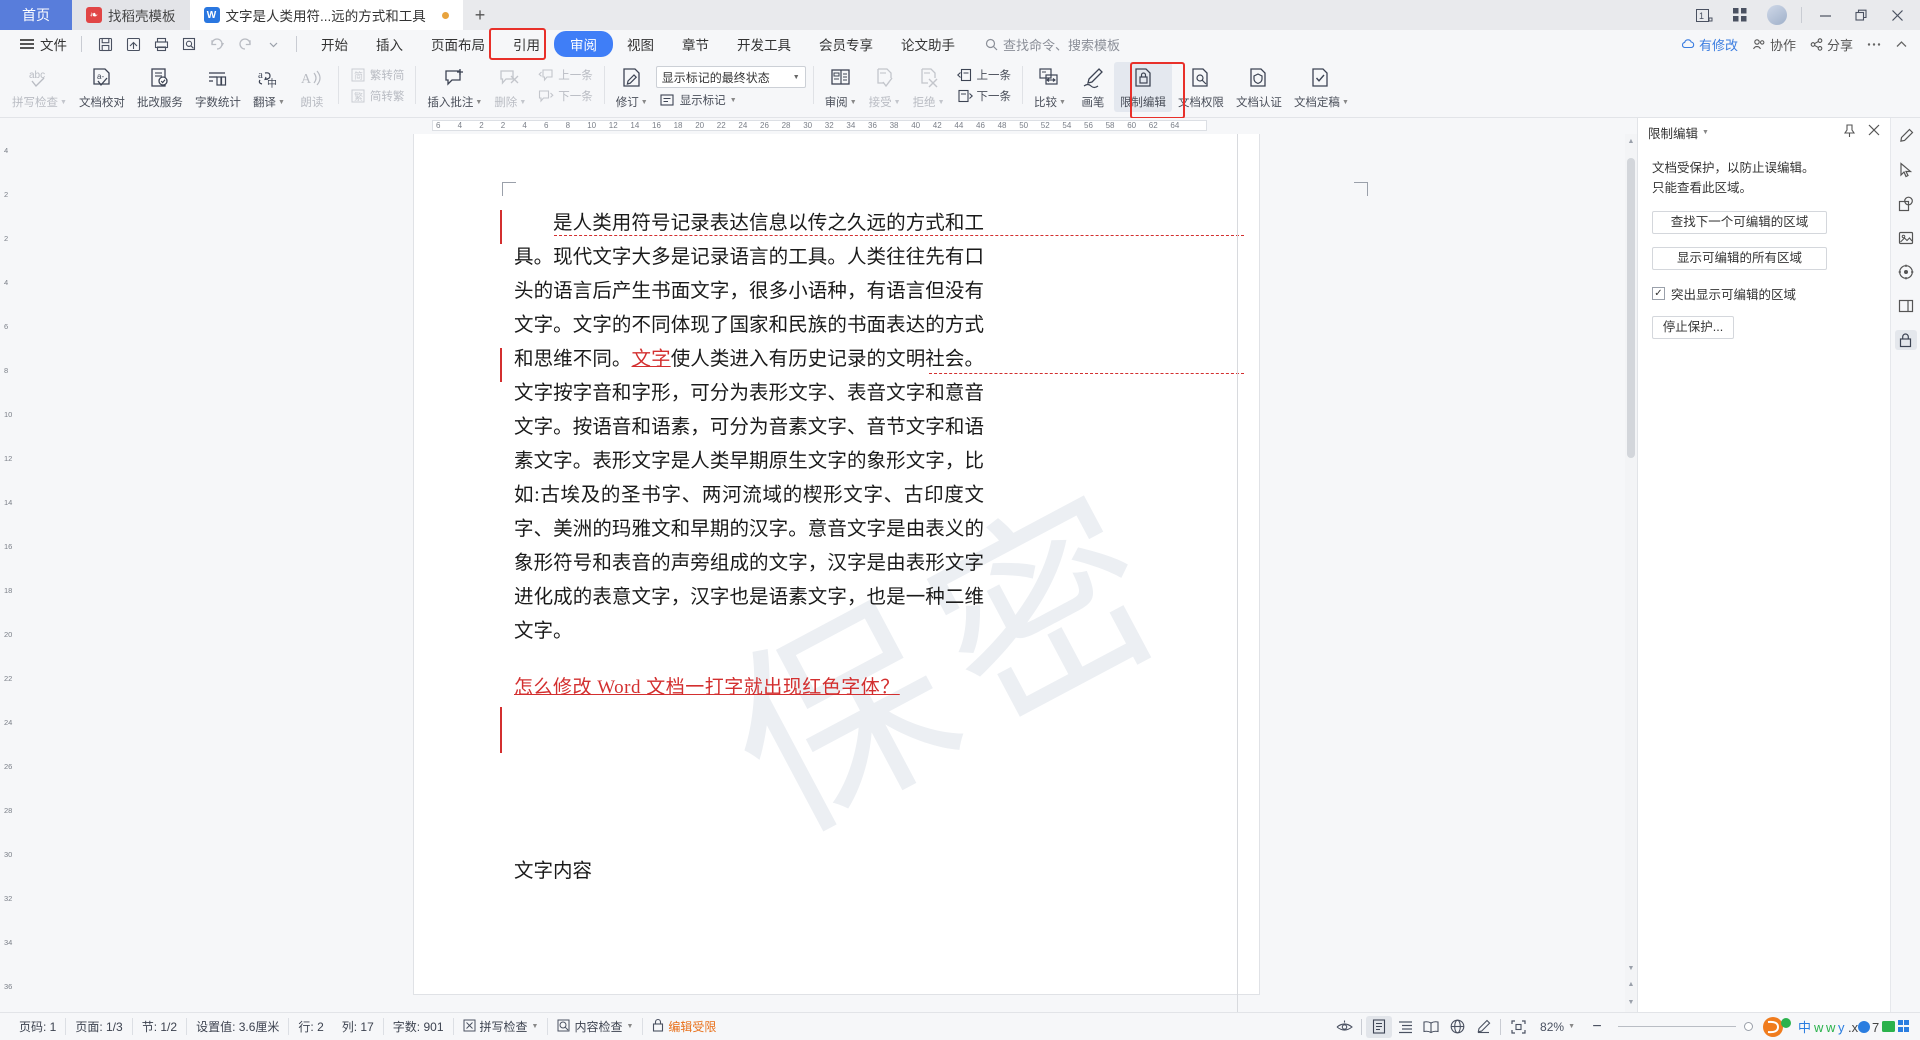 This screenshot has height=1040, width=1920. I want to click on restore-icon, so click(1861, 15).